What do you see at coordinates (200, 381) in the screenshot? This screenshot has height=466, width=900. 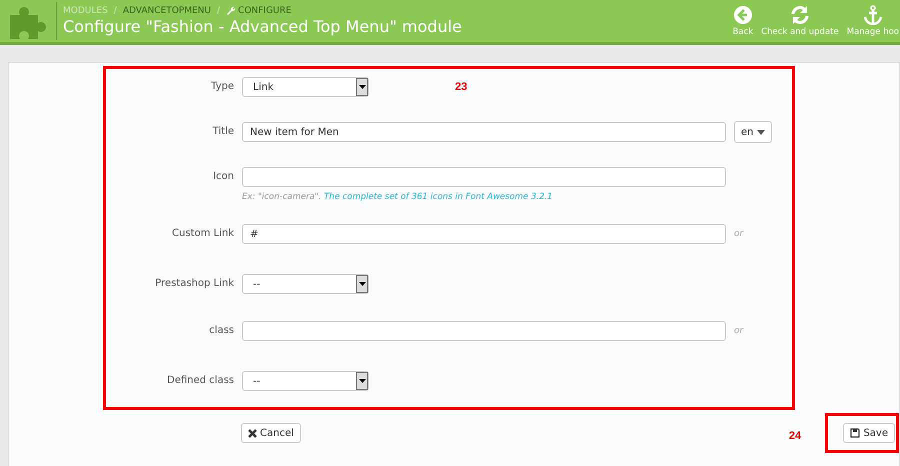 I see `field-label: Defined class` at bounding box center [200, 381].